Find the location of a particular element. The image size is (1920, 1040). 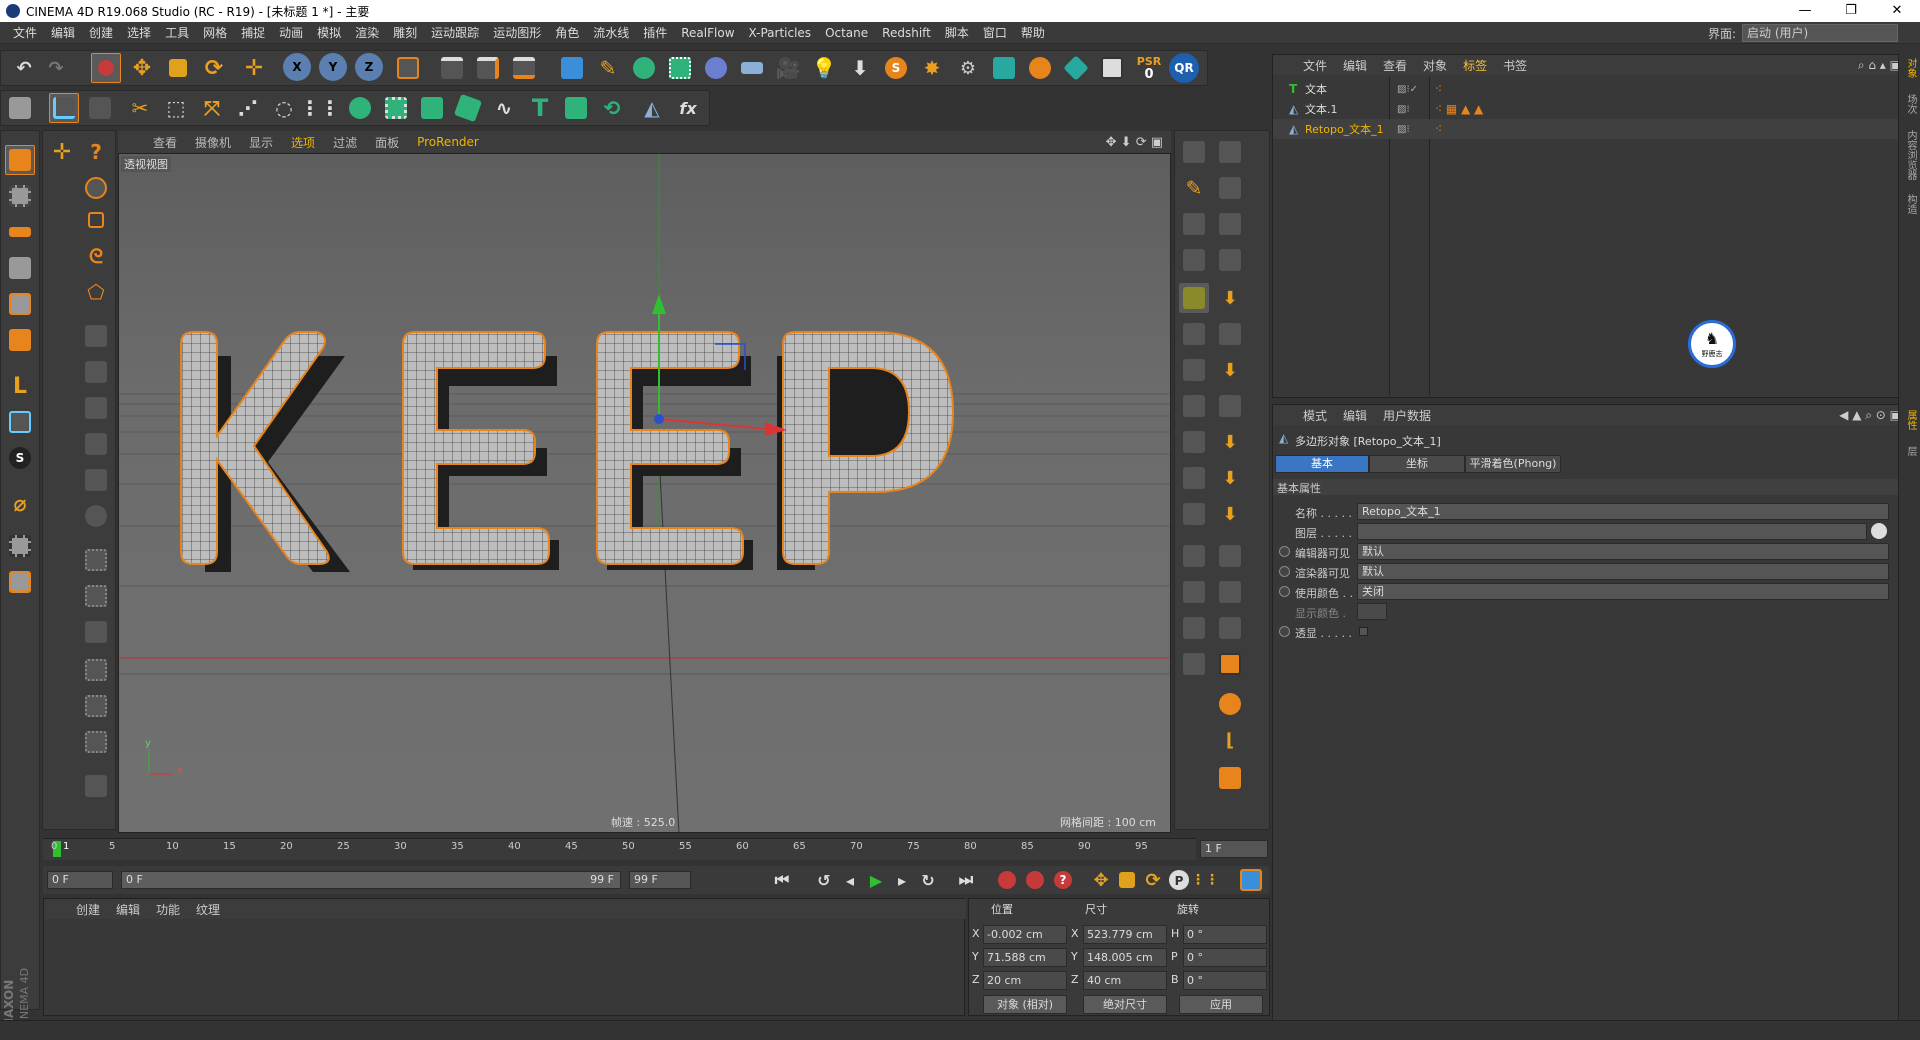

points-mode-icon: ⋰ is located at coordinates (248, 108).